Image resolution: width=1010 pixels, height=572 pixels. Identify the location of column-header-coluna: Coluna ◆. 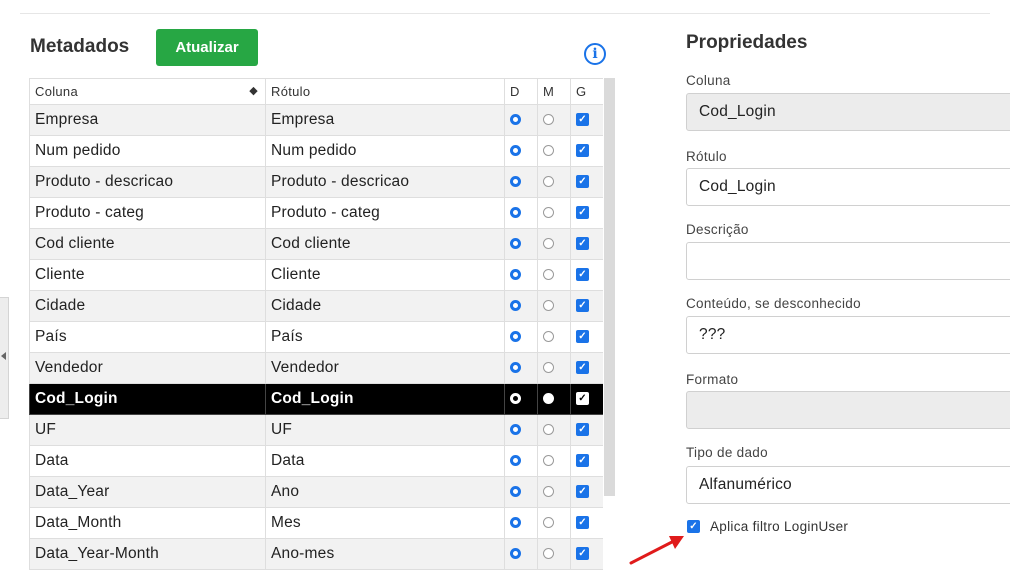
(147, 91).